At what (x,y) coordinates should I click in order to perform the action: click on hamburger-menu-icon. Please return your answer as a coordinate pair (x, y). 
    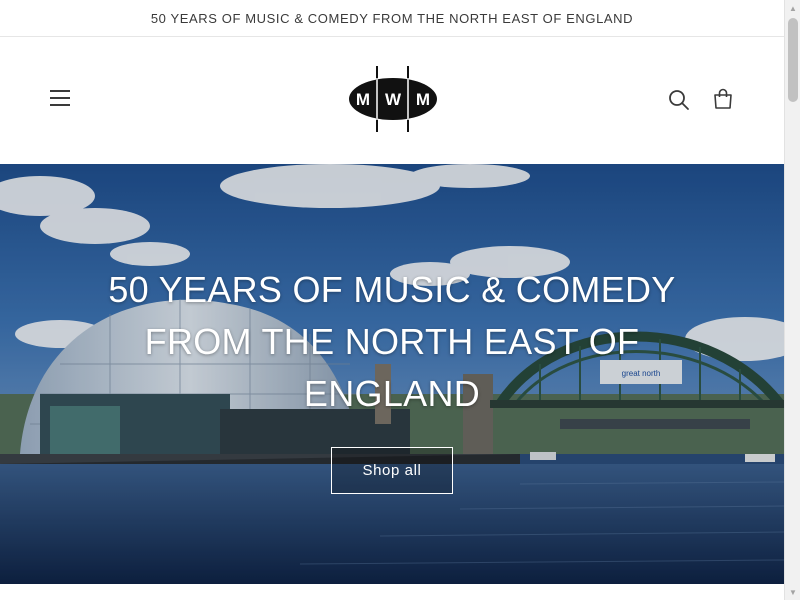
    Looking at the image, I should click on (60, 98).